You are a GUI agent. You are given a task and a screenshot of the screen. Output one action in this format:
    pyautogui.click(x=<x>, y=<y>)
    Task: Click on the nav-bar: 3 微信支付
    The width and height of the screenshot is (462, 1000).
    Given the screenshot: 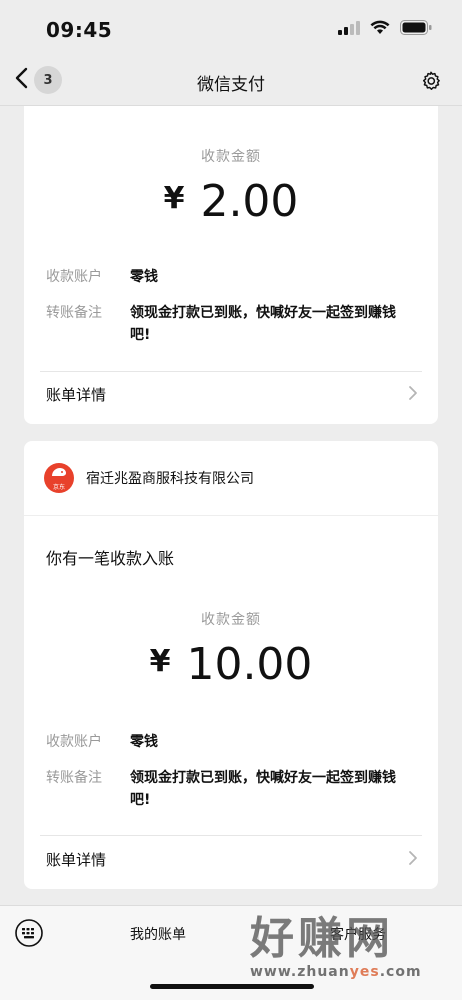 What is the action you would take?
    pyautogui.click(x=231, y=83)
    